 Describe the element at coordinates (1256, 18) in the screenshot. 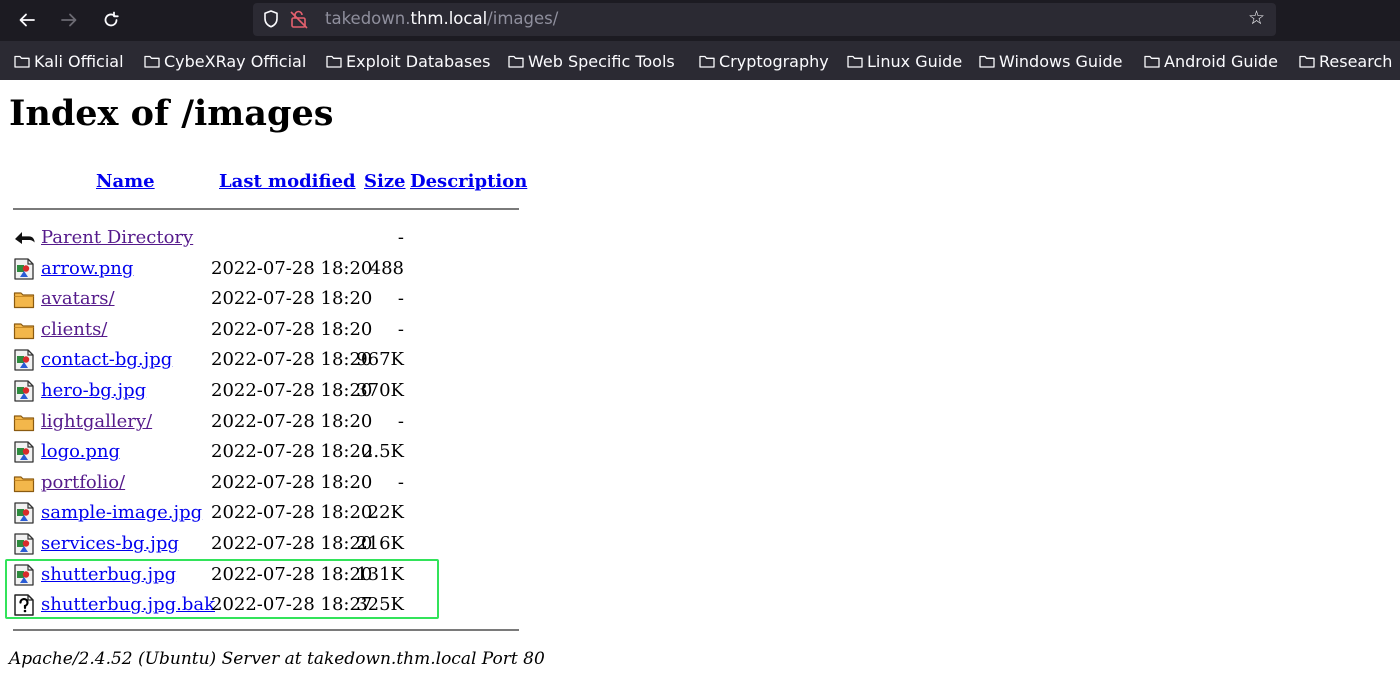

I see `bookmark-star-icon: ☆` at that location.